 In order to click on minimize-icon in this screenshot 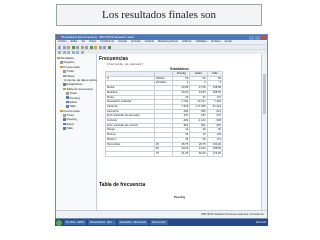, I will do `click(251, 37)`.